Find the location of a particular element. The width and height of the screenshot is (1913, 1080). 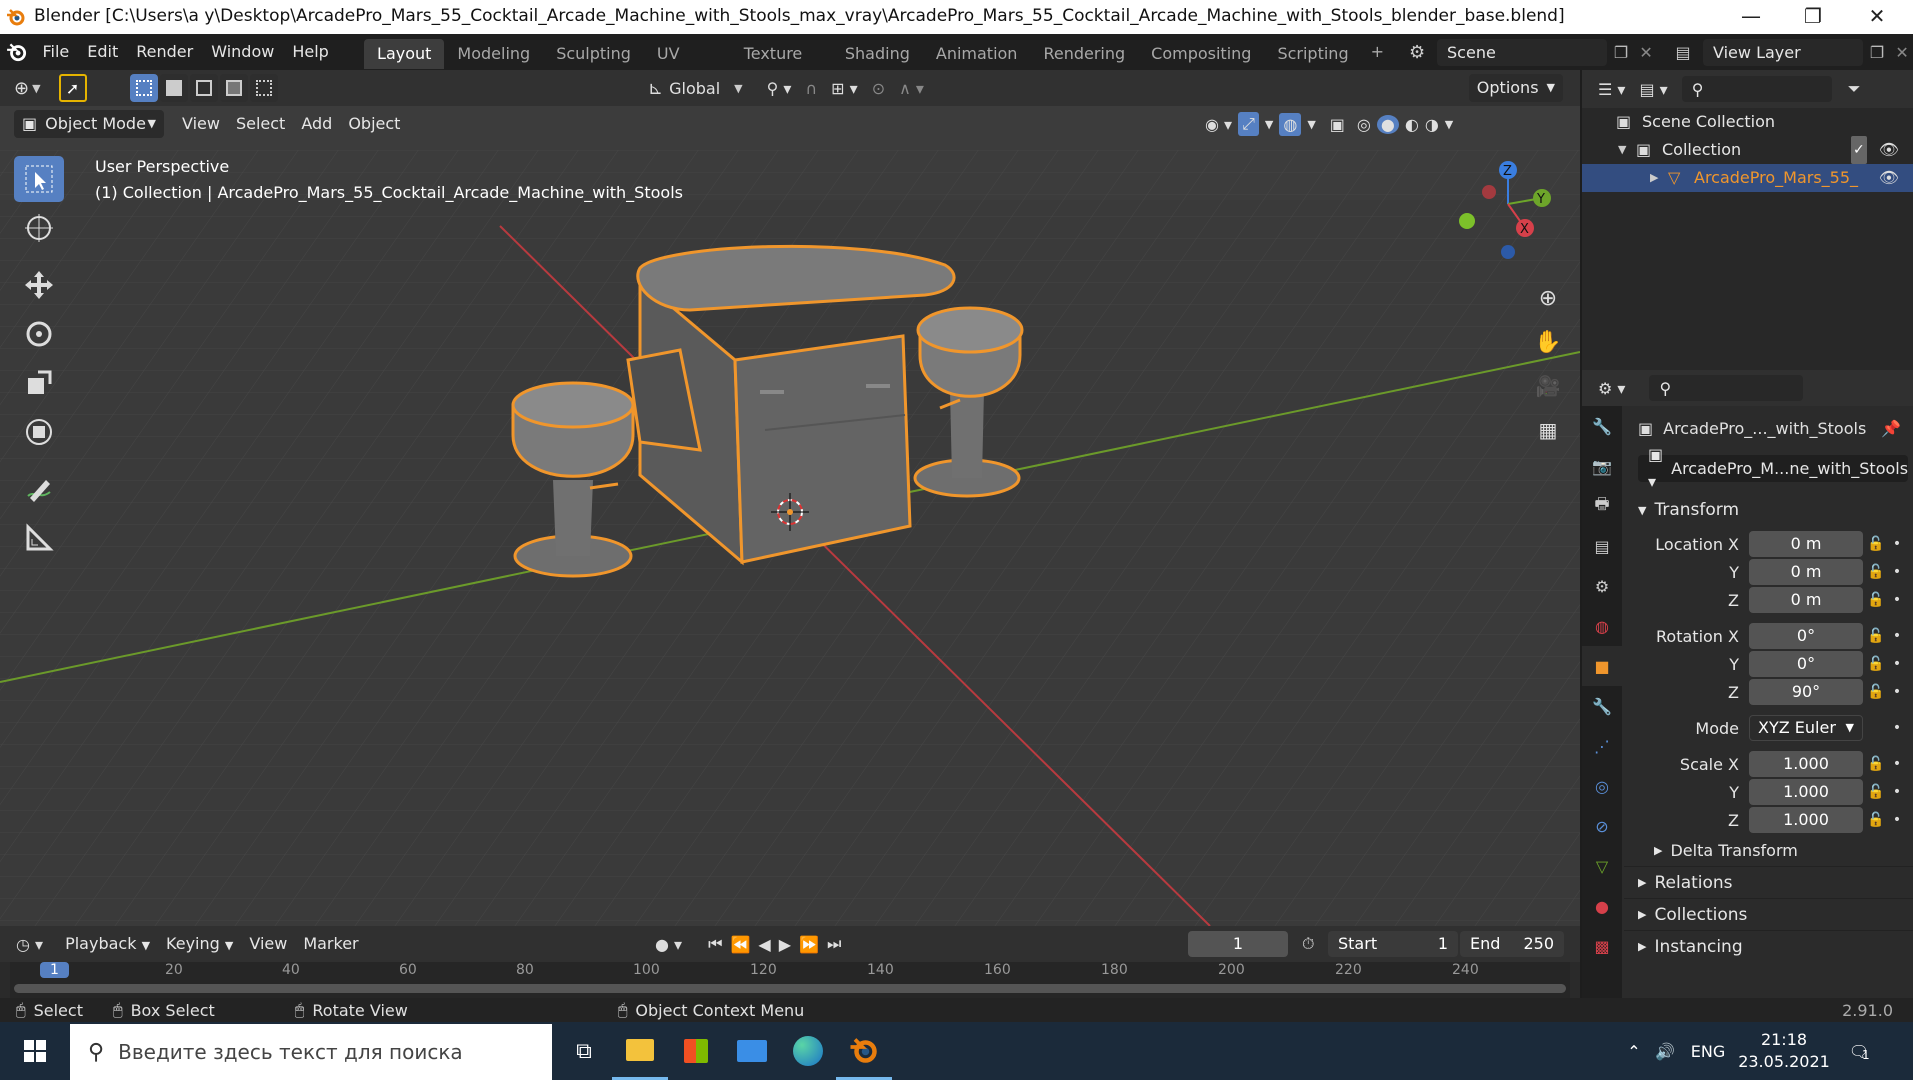

jump-keyframe-back-icon: ⏪ is located at coordinates (740, 944).